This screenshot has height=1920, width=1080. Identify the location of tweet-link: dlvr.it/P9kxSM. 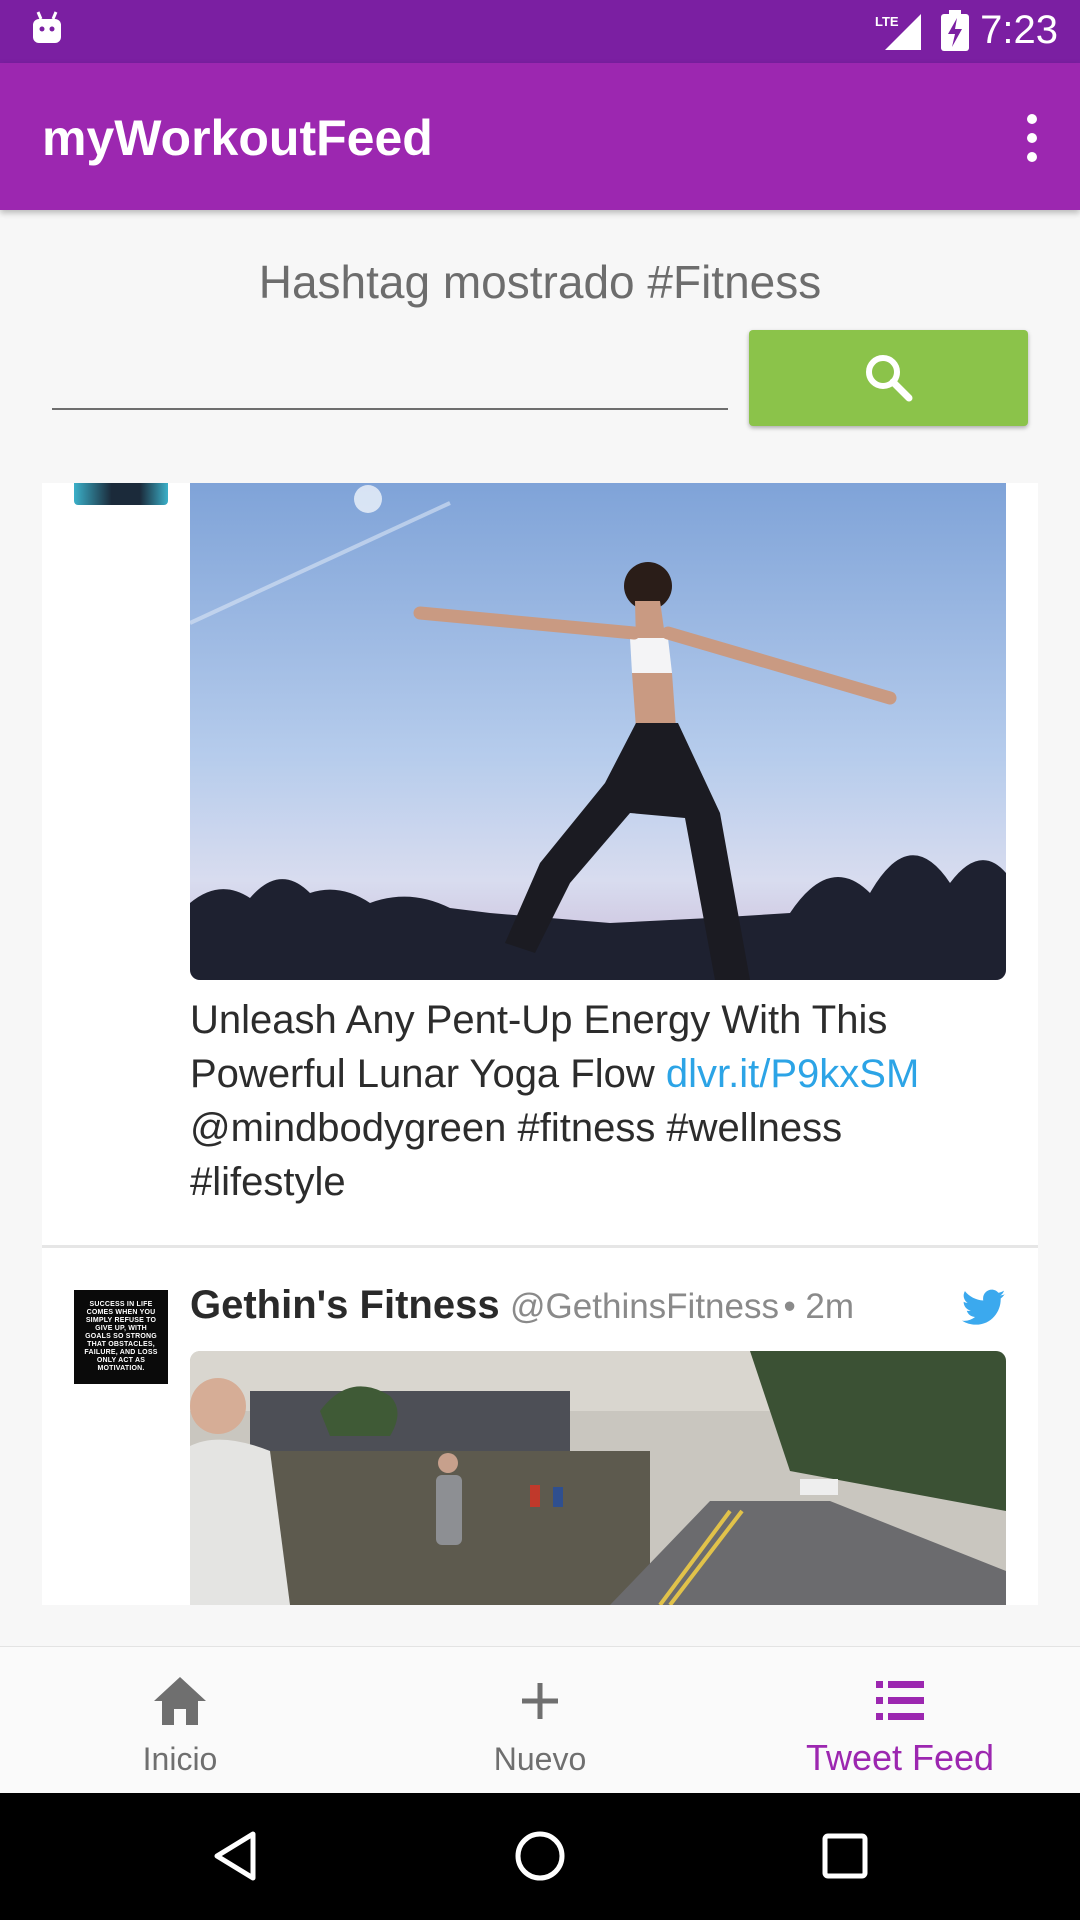
(792, 1074).